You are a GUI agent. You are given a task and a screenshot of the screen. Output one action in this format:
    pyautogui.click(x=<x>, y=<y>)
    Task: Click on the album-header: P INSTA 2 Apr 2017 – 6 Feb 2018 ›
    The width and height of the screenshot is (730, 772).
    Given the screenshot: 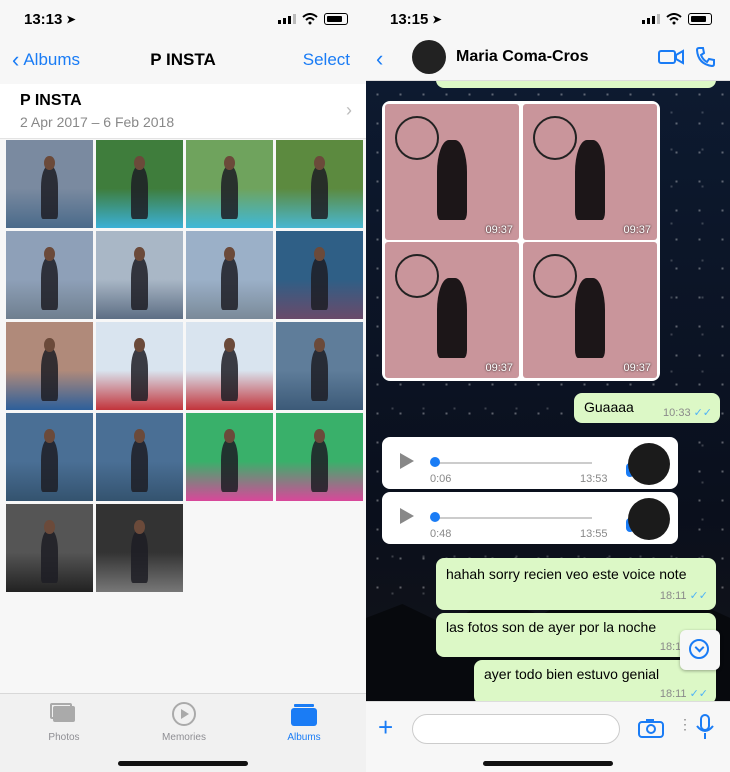 What is the action you would take?
    pyautogui.click(x=183, y=111)
    